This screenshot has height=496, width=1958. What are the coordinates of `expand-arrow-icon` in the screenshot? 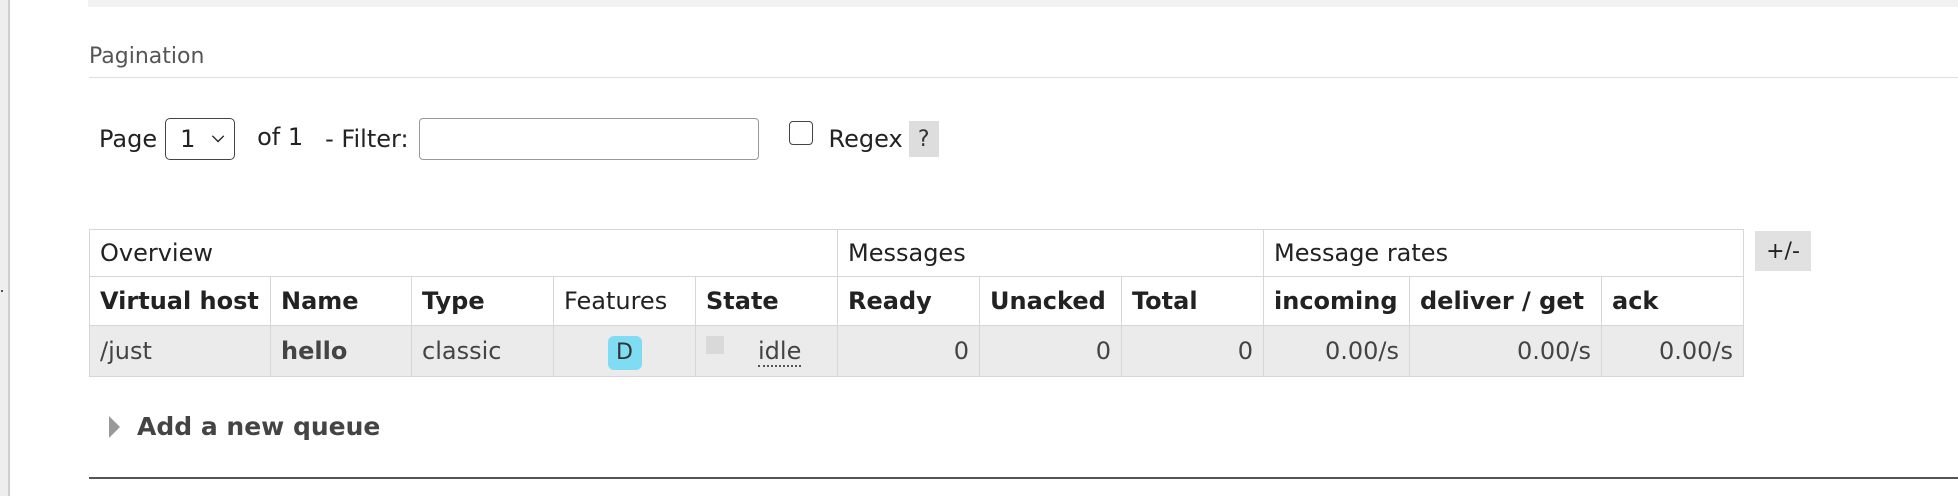 It's located at (114, 426).